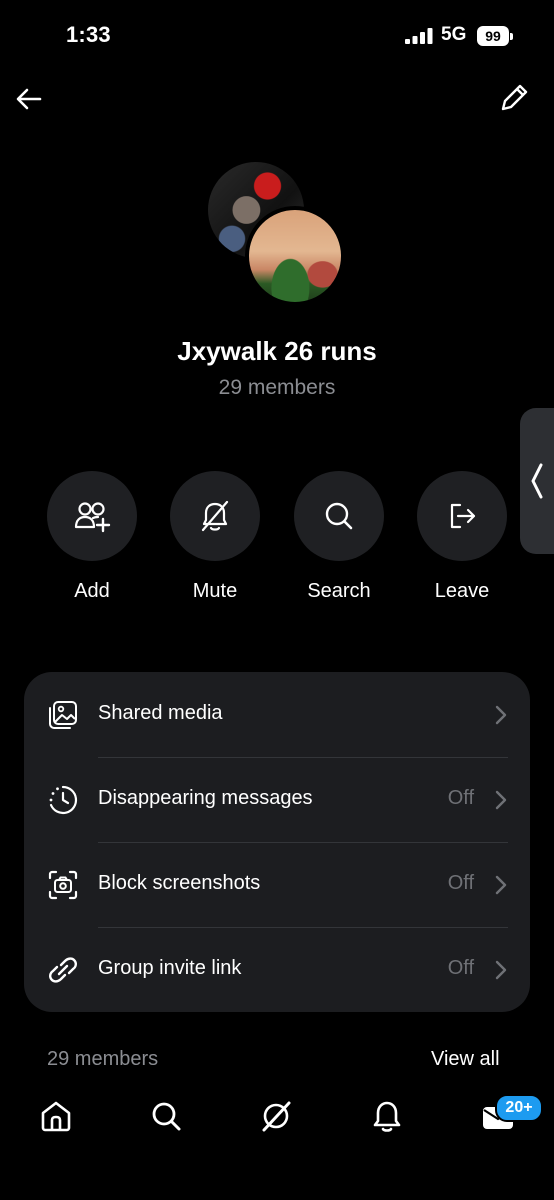  What do you see at coordinates (277, 387) in the screenshot?
I see `member-count: 29 members` at bounding box center [277, 387].